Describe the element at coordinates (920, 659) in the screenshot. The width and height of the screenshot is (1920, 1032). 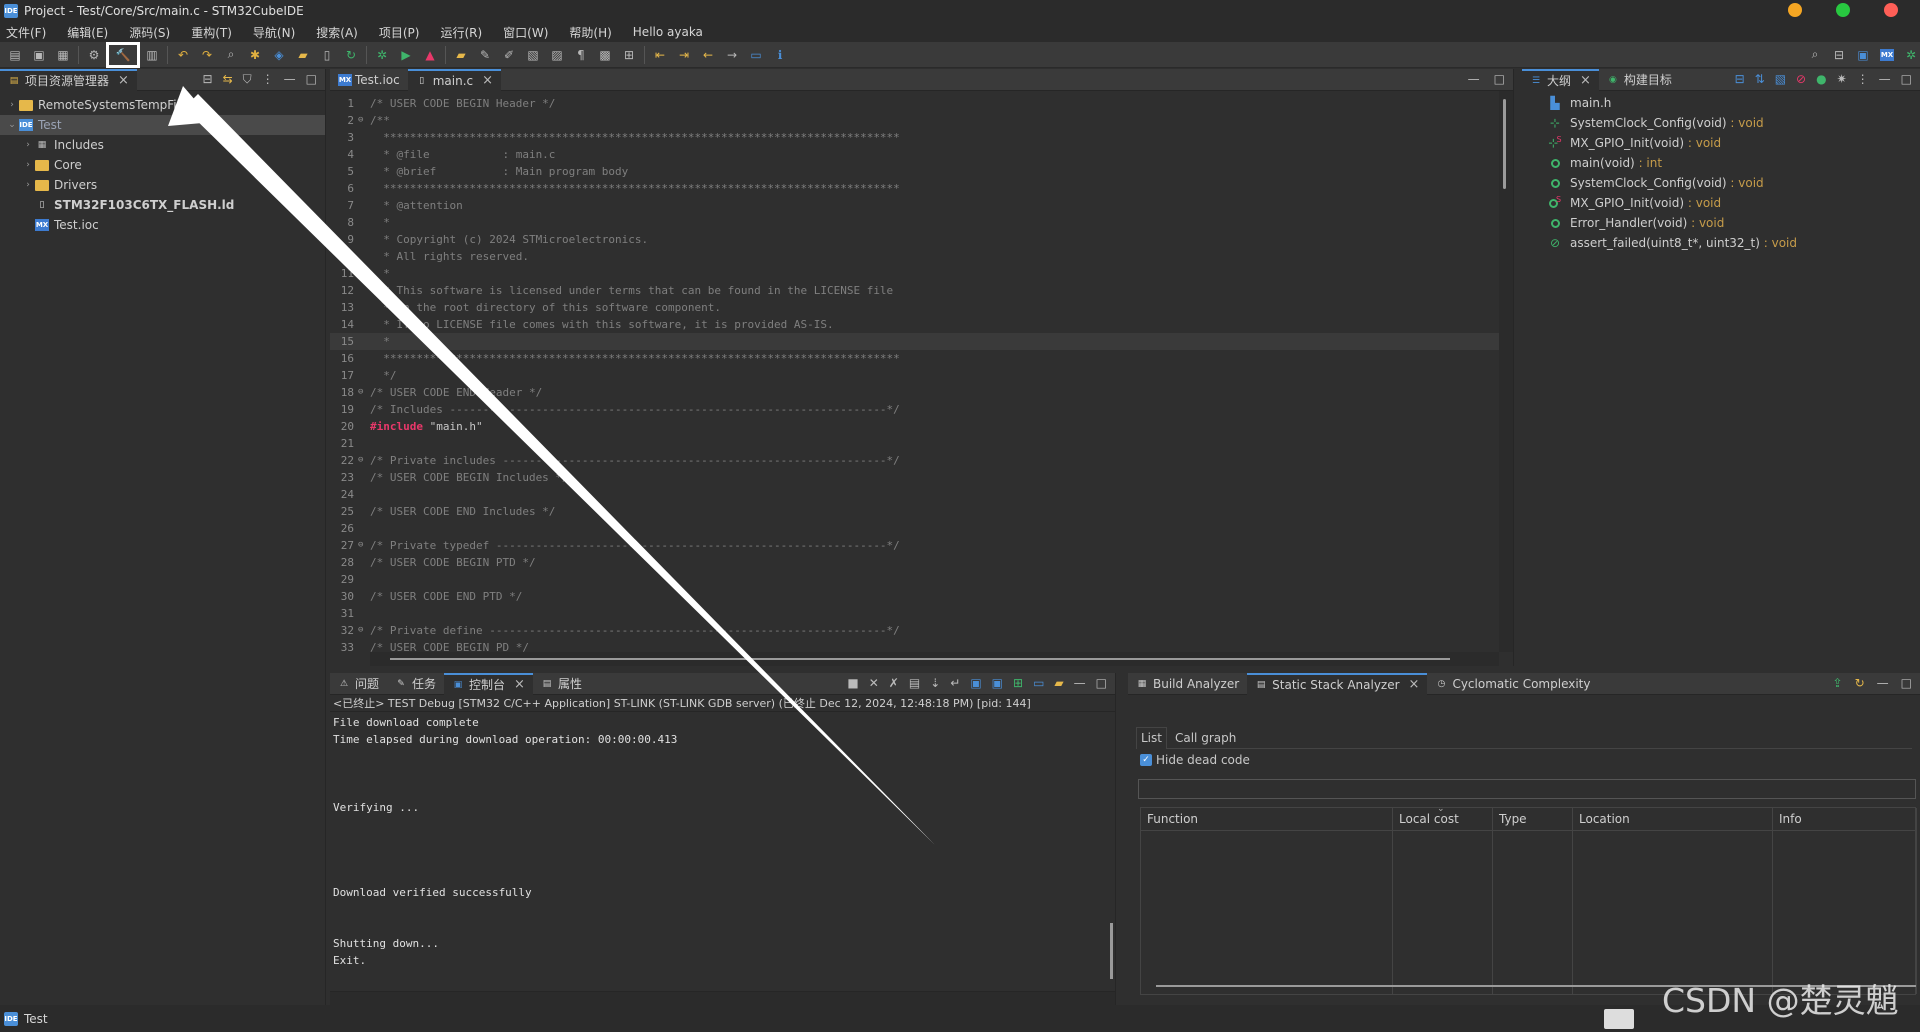
I see `scrollbar-thumb` at that location.